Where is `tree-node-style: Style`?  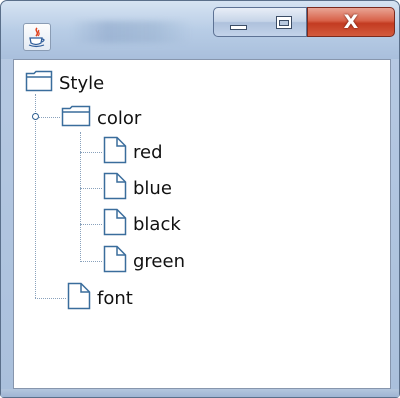
tree-node-style: Style is located at coordinates (64, 83).